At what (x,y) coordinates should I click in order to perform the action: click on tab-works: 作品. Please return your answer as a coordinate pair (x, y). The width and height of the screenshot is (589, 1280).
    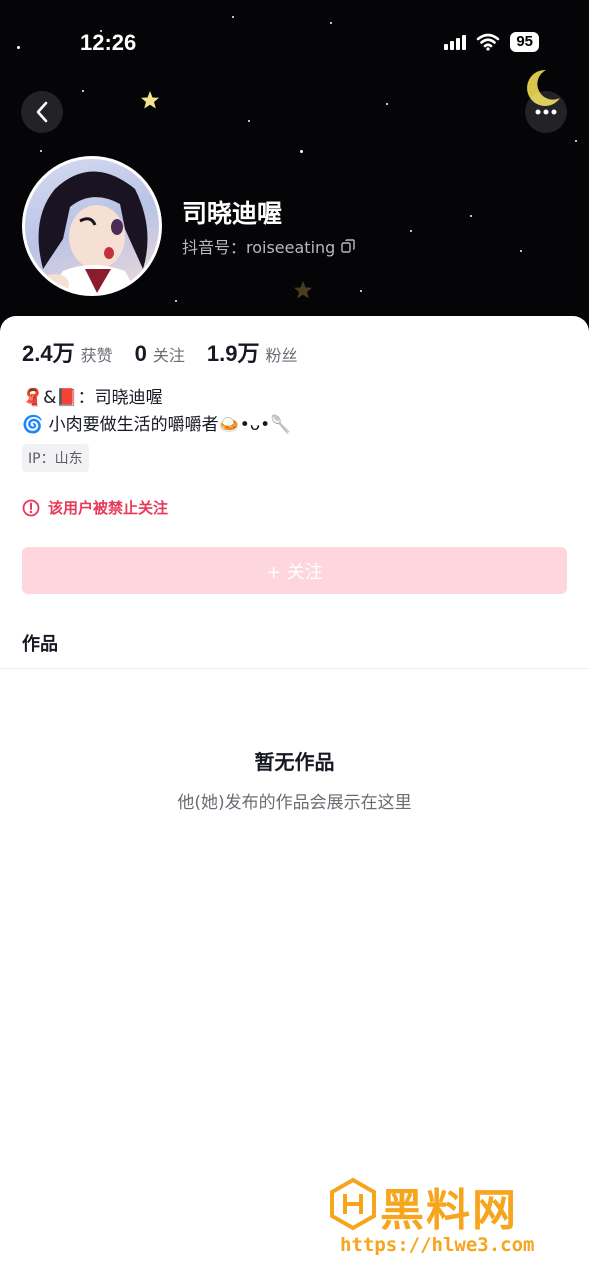
    Looking at the image, I should click on (40, 643).